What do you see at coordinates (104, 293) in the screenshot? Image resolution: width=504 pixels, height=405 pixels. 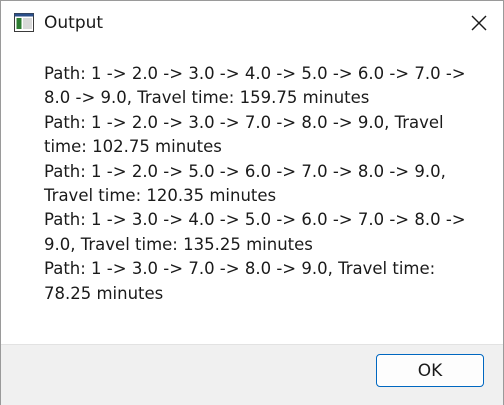 I see `message-line: 78.25 minutes` at bounding box center [104, 293].